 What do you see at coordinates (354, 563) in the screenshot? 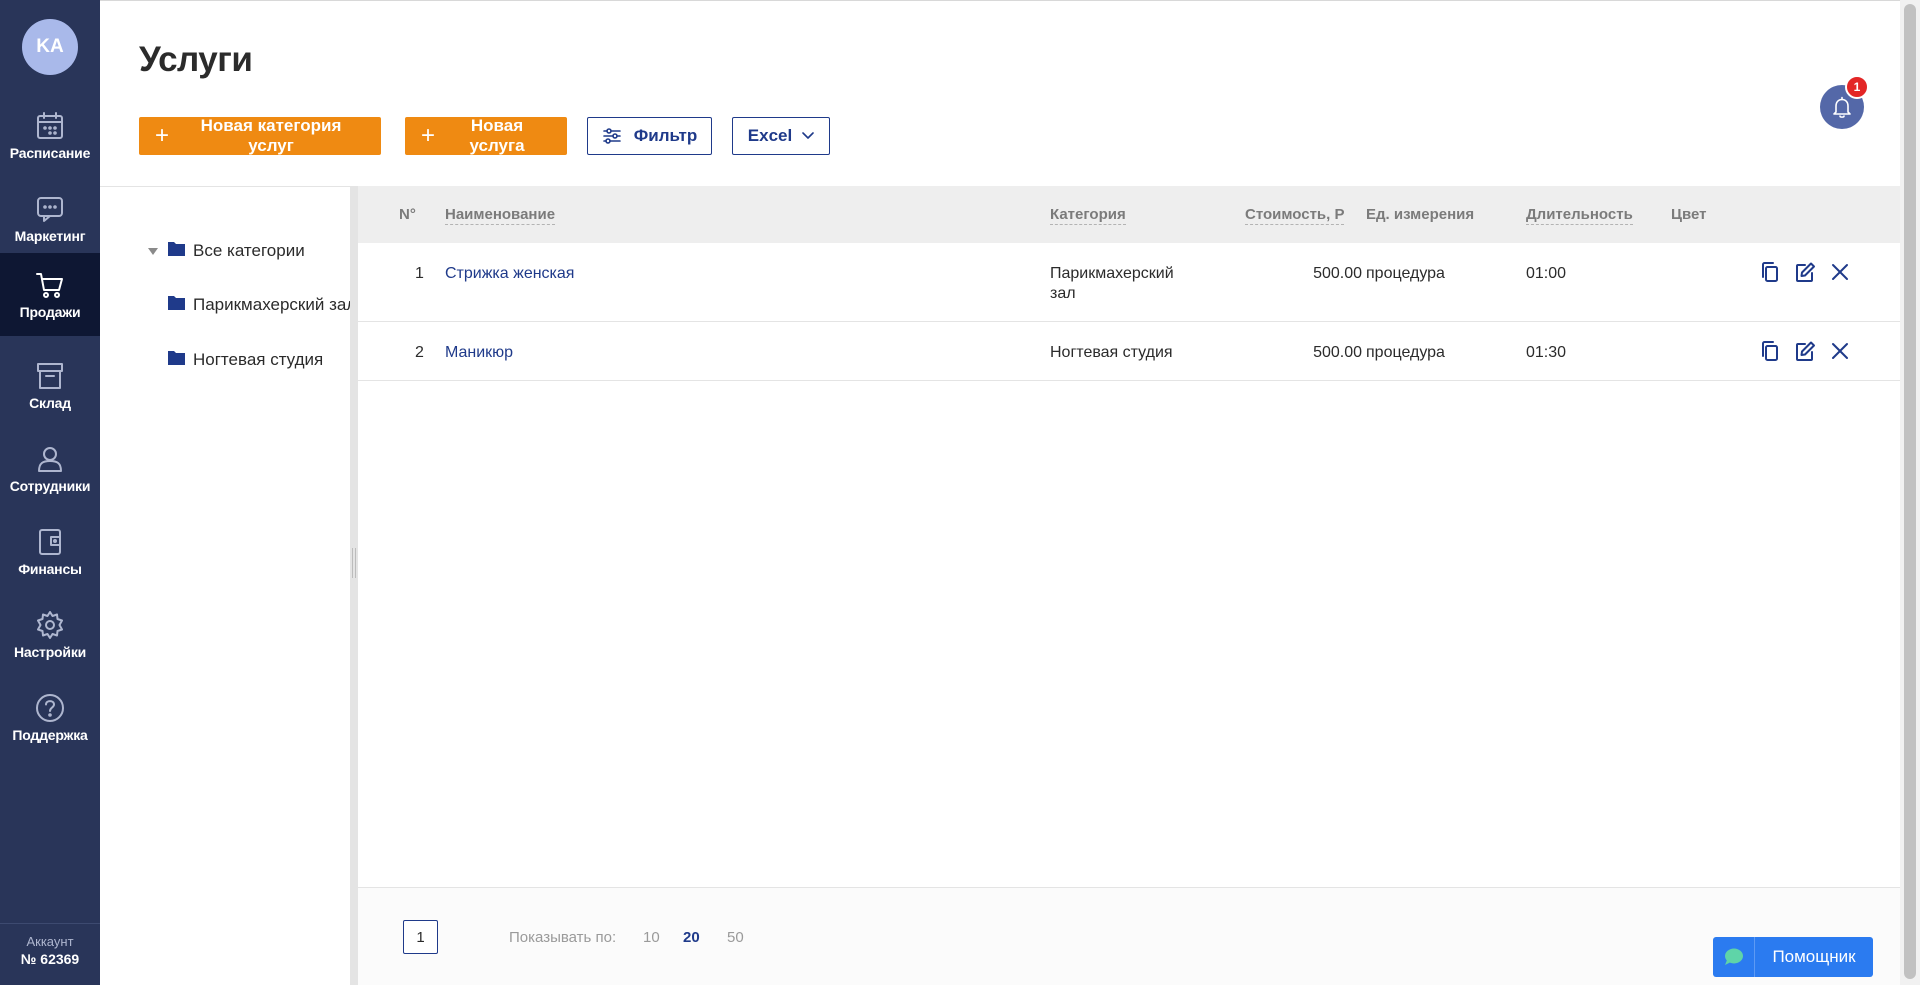
I see `splitter-grip` at bounding box center [354, 563].